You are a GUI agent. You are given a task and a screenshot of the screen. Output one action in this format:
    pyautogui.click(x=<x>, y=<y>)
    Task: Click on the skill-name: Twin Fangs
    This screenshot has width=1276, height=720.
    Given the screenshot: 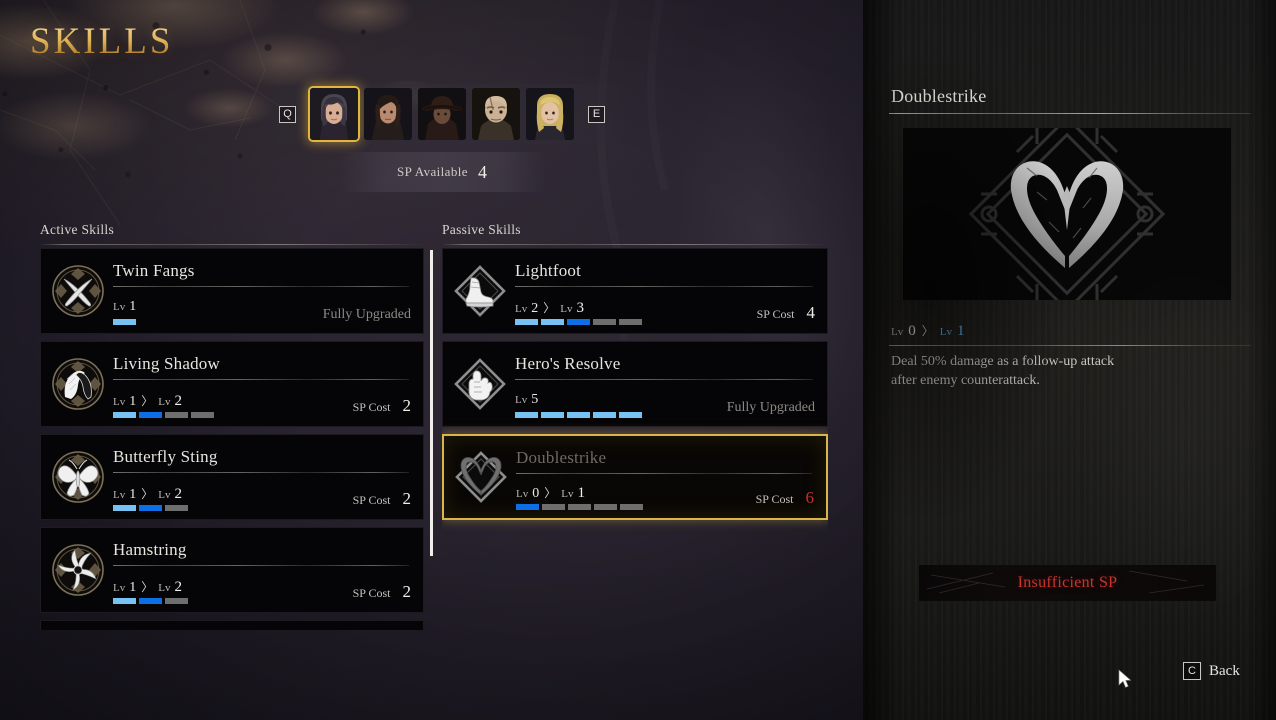 What is the action you would take?
    pyautogui.click(x=154, y=270)
    